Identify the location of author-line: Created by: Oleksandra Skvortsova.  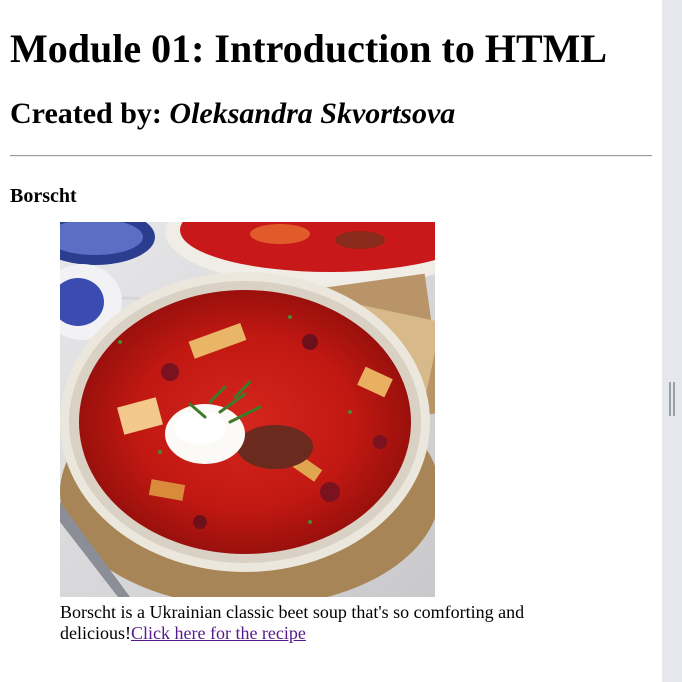
(331, 114).